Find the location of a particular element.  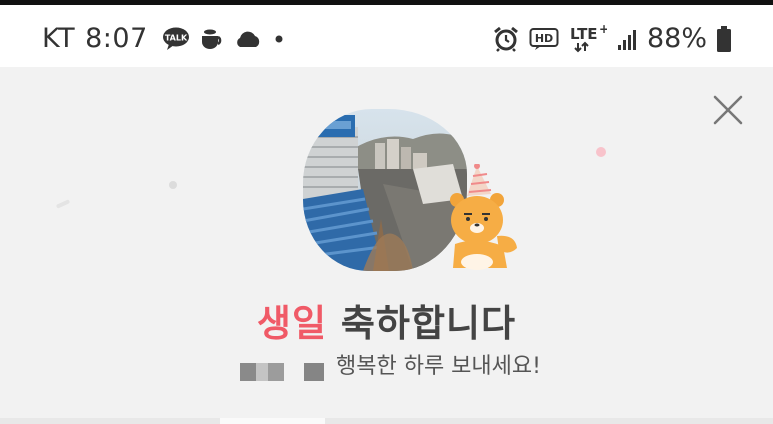

status-right: HD LTE + 88% is located at coordinates (612, 38).